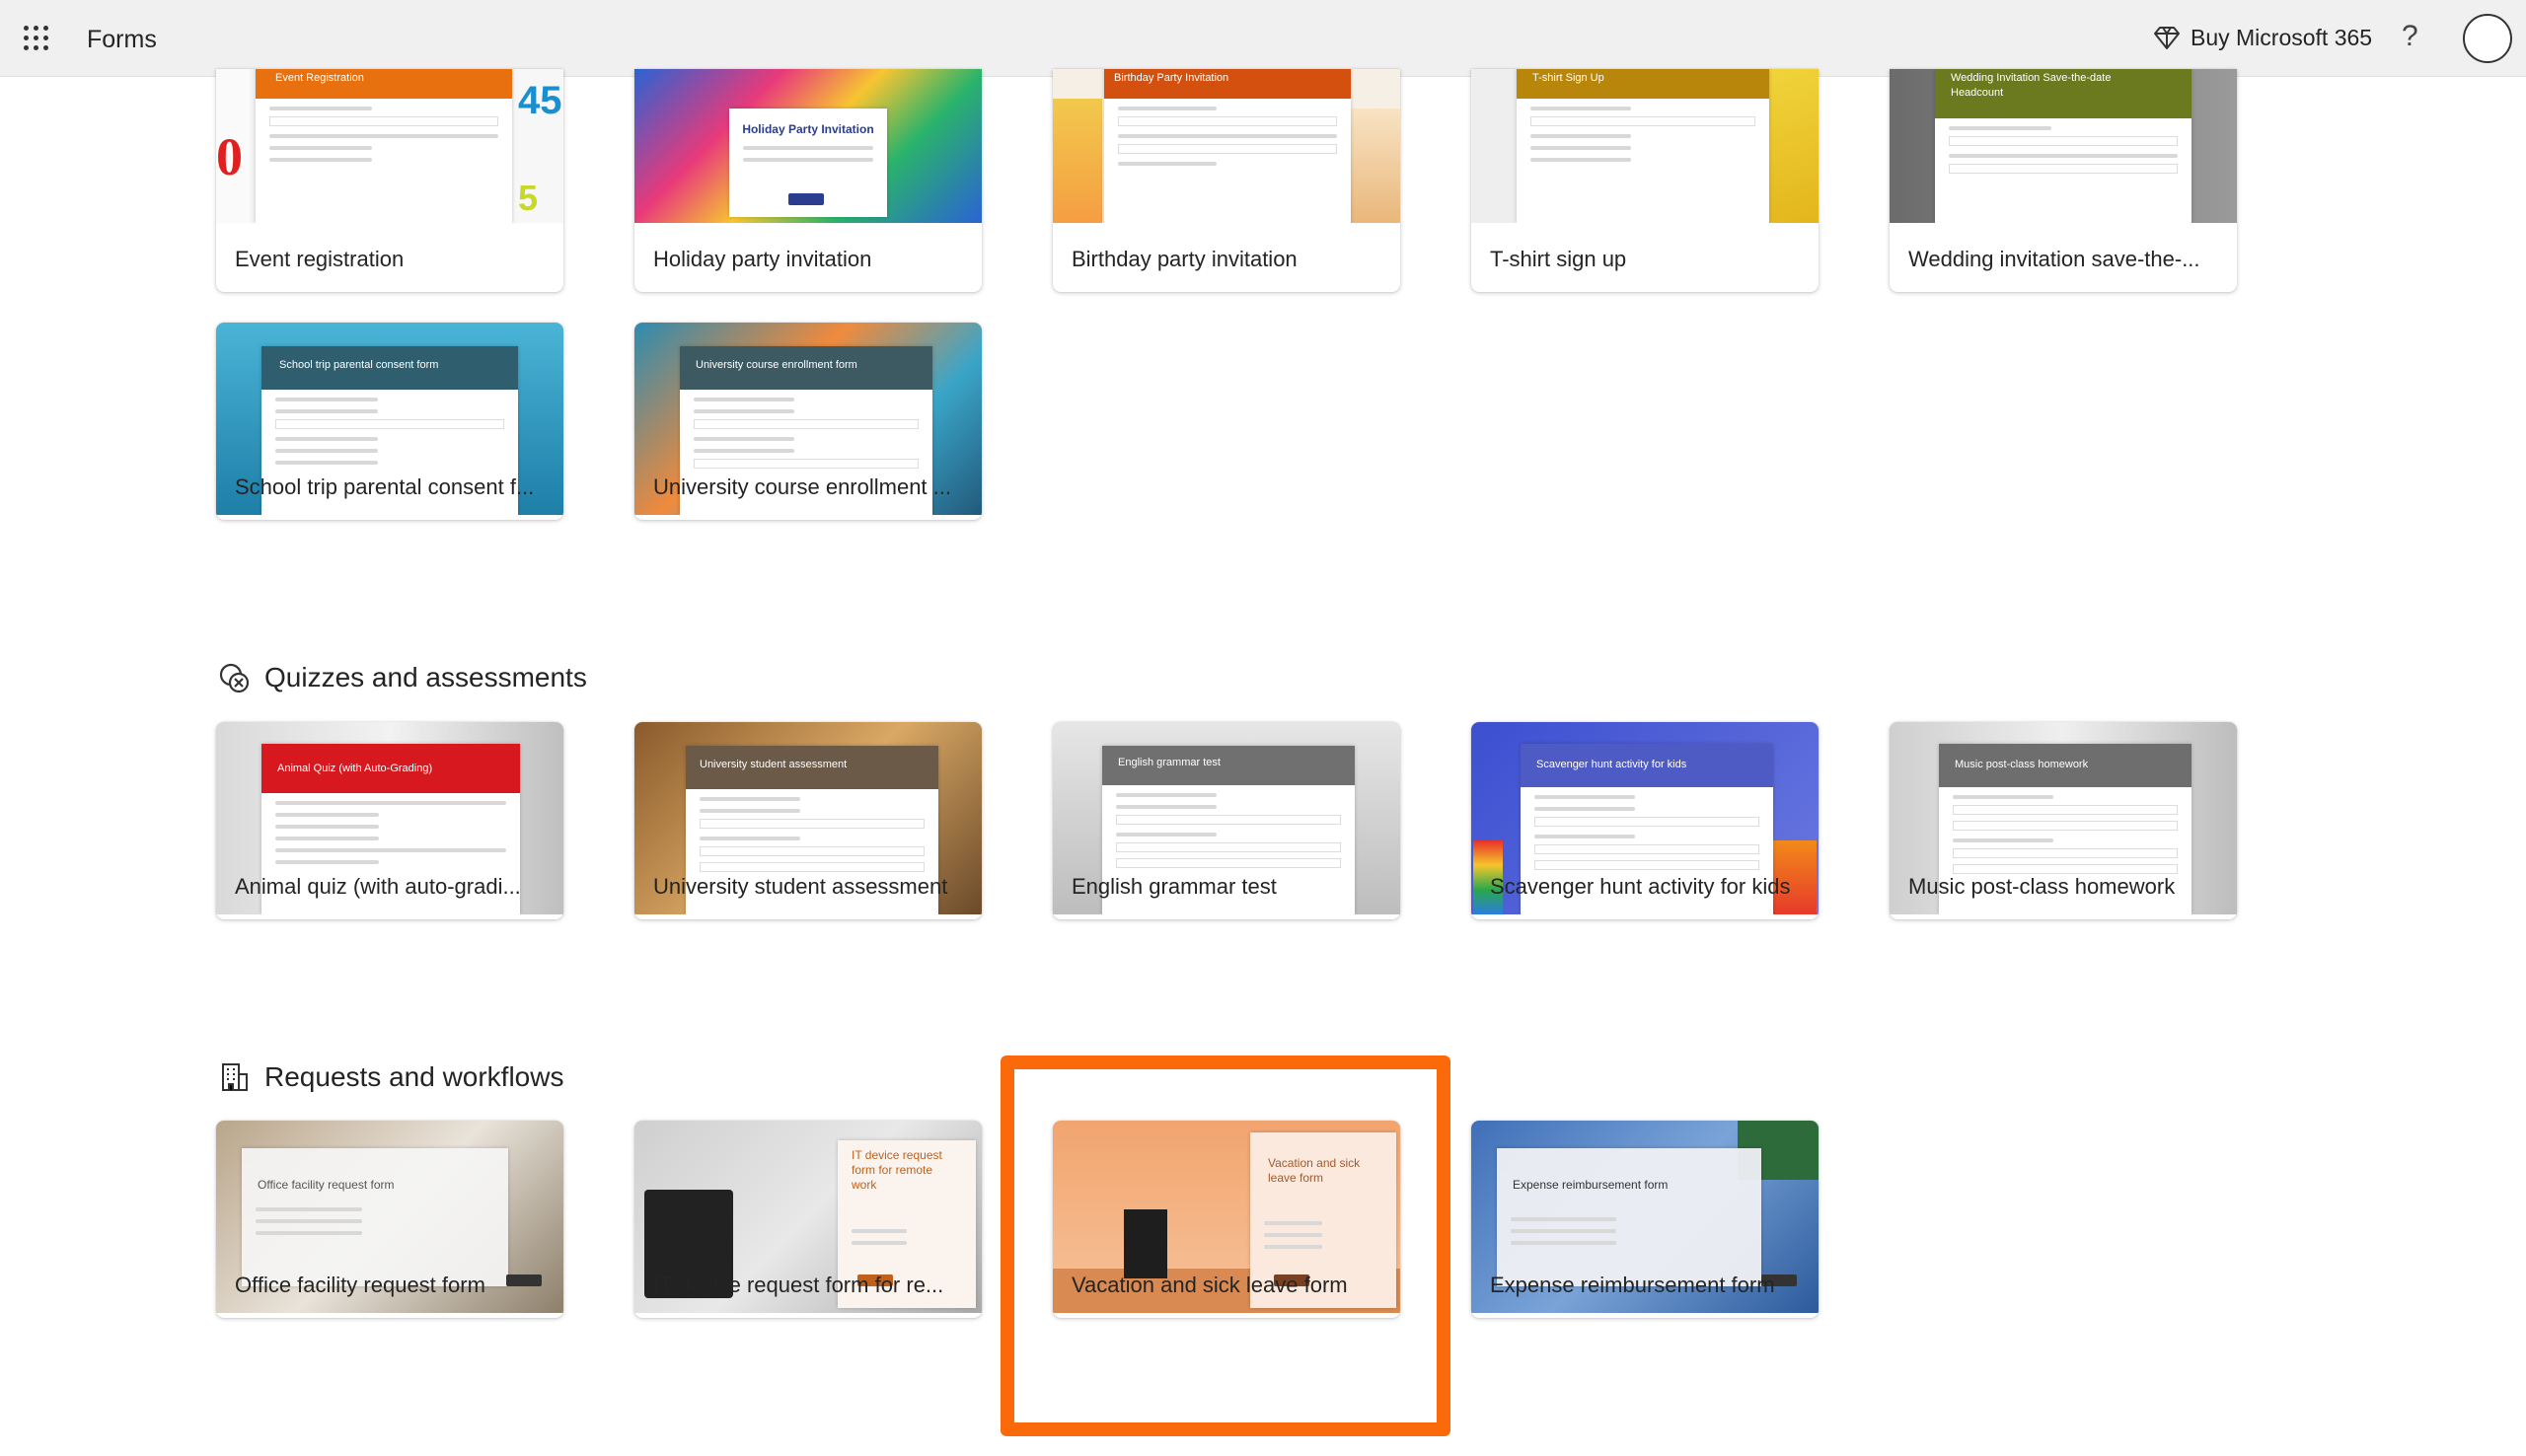 The height and width of the screenshot is (1456, 2526). What do you see at coordinates (2487, 38) in the screenshot?
I see `avatar` at bounding box center [2487, 38].